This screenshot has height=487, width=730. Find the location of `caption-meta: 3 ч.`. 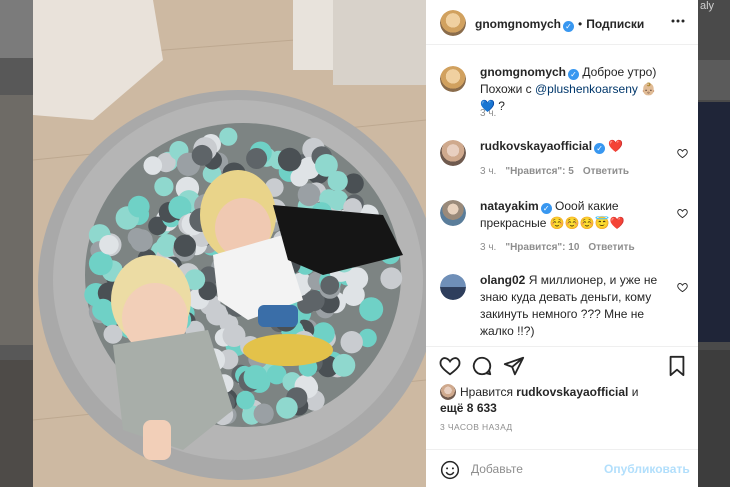

caption-meta: 3 ч. is located at coordinates (492, 113).